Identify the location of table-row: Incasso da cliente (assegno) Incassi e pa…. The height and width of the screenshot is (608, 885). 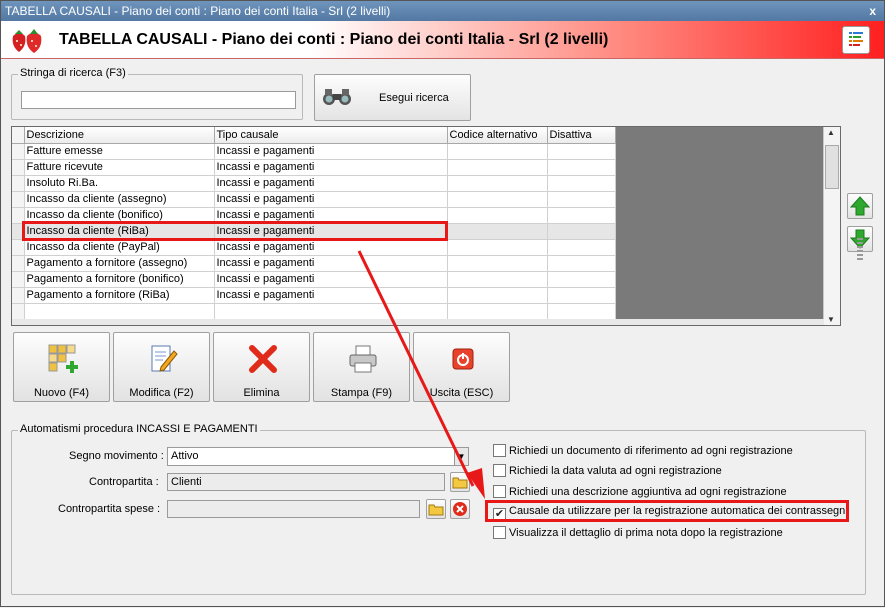
(314, 199).